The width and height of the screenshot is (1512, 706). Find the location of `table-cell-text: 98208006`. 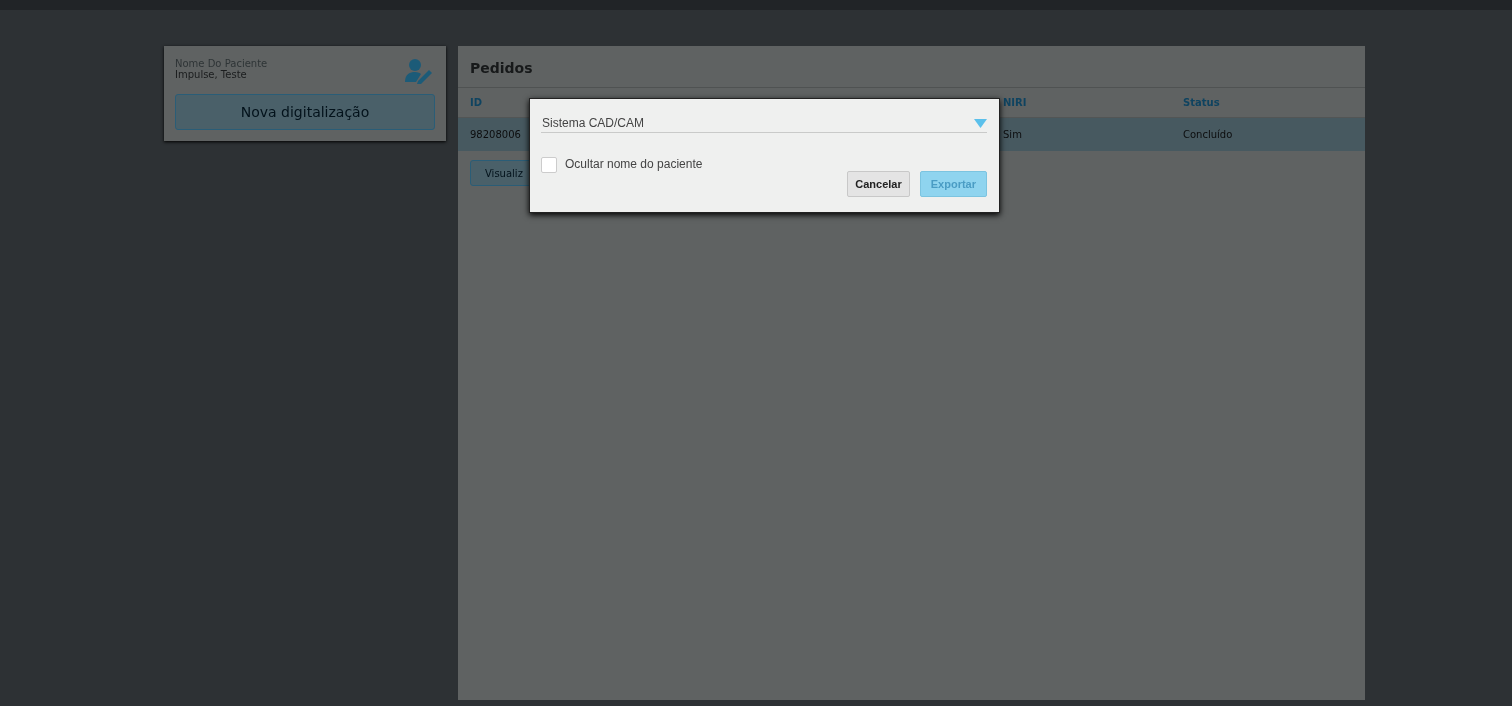

table-cell-text: 98208006 is located at coordinates (496, 134).